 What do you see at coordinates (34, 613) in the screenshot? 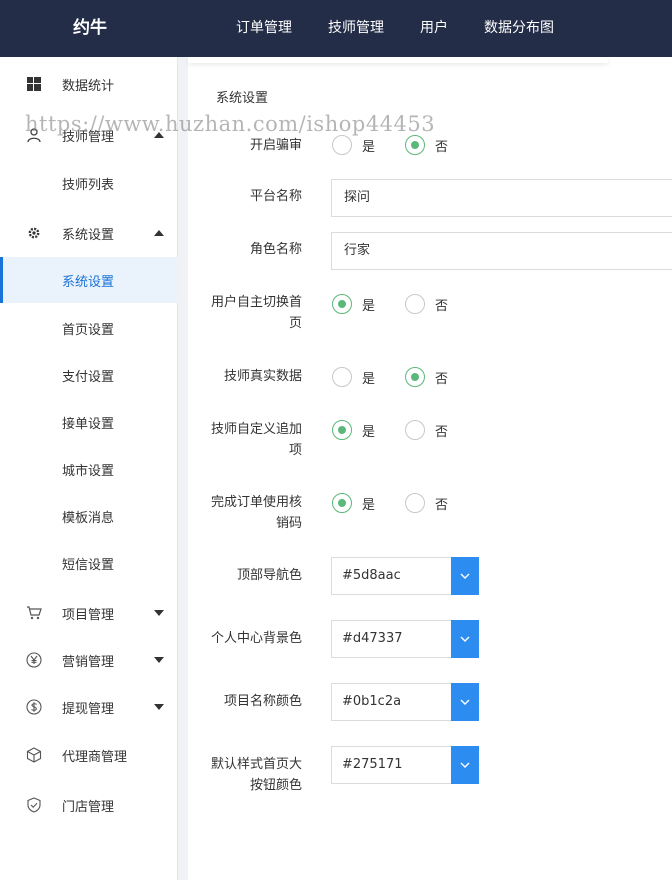
I see `cart-icon` at bounding box center [34, 613].